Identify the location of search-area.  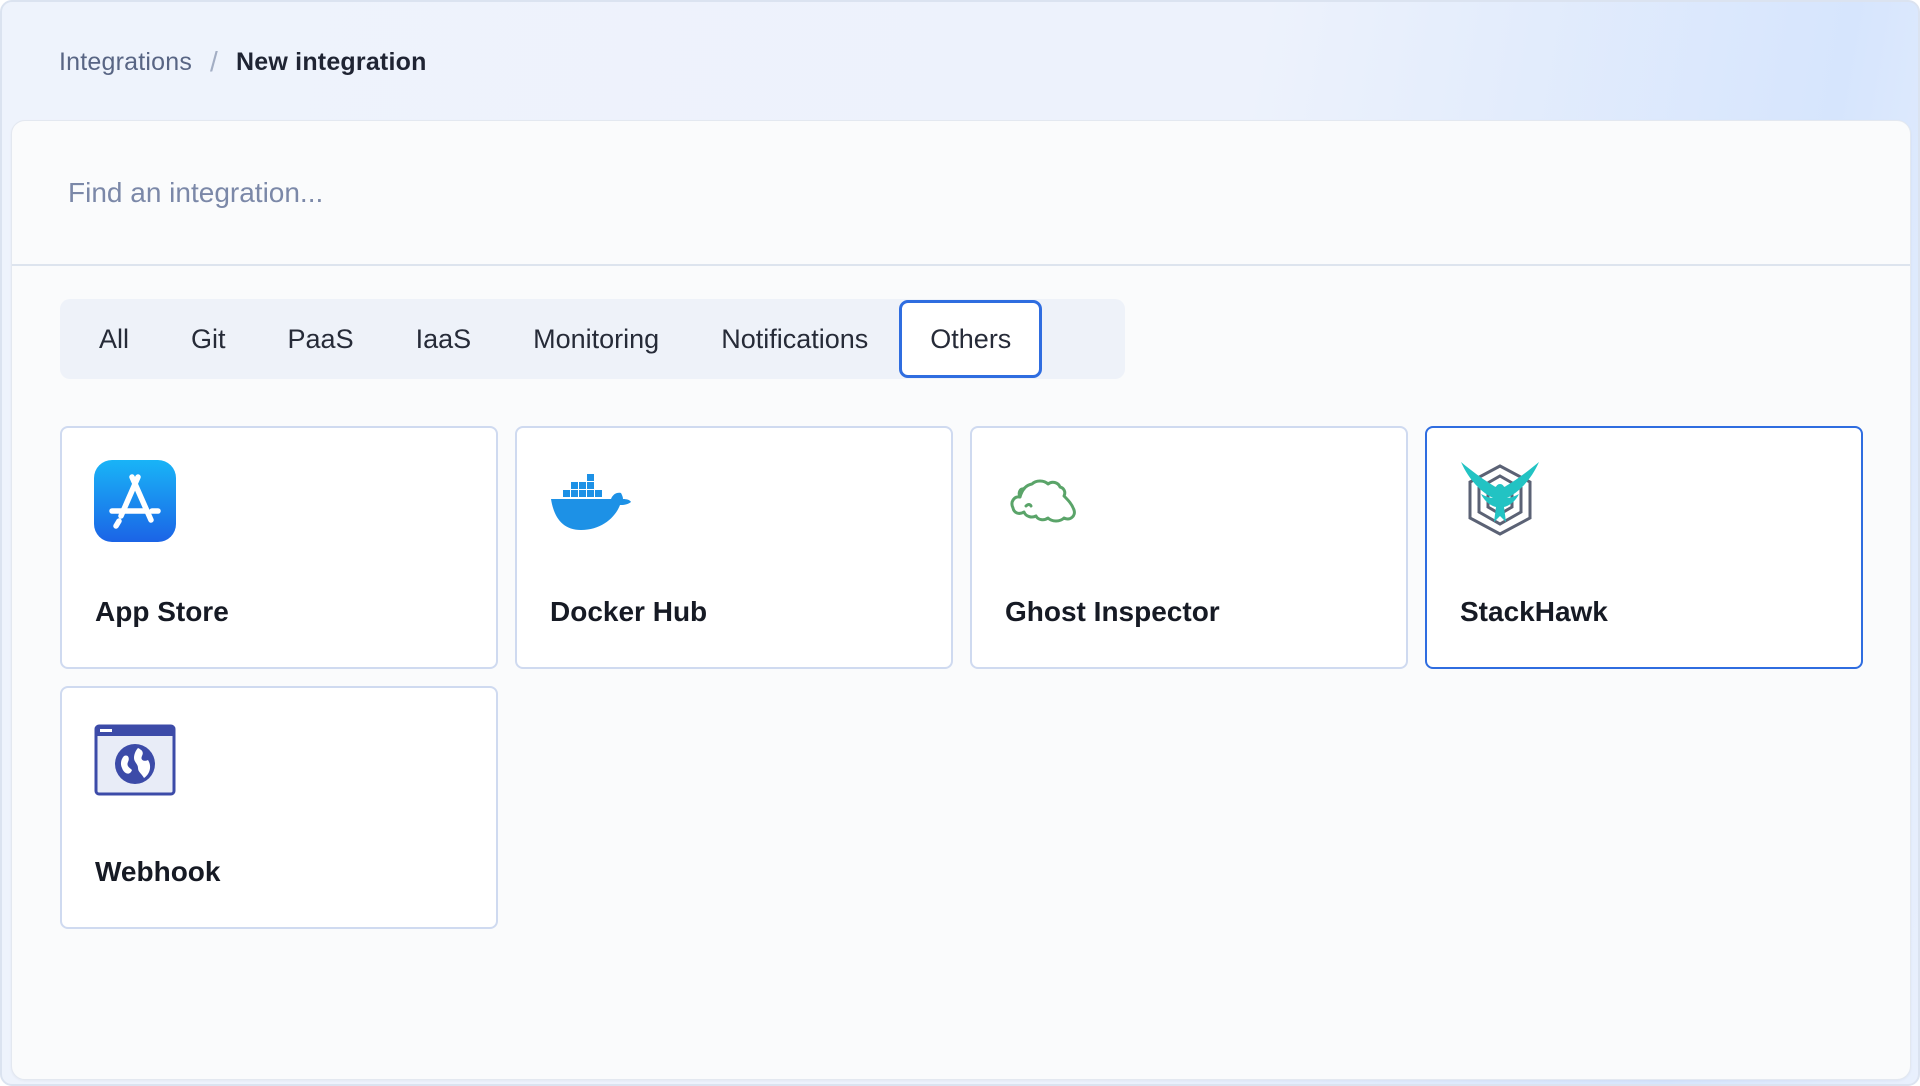
(961, 193).